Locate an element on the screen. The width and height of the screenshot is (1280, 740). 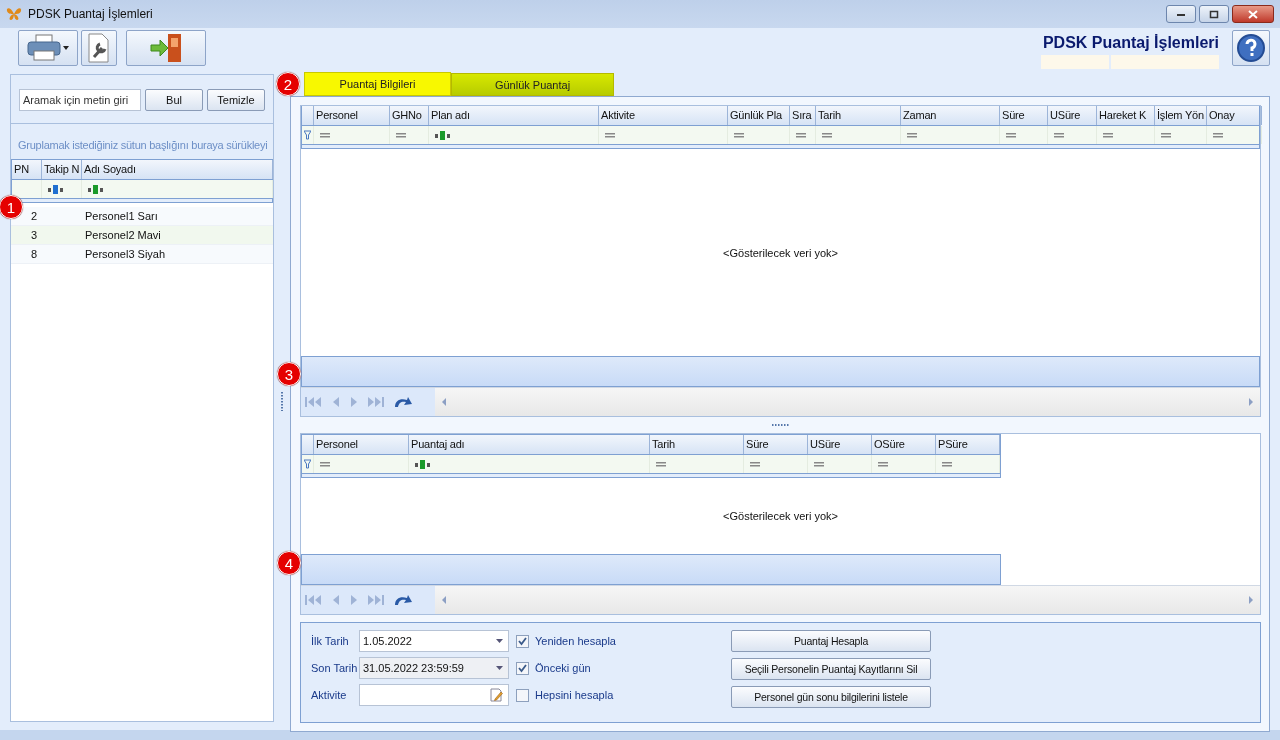
input-field: 1.05.2022 is located at coordinates (434, 641).